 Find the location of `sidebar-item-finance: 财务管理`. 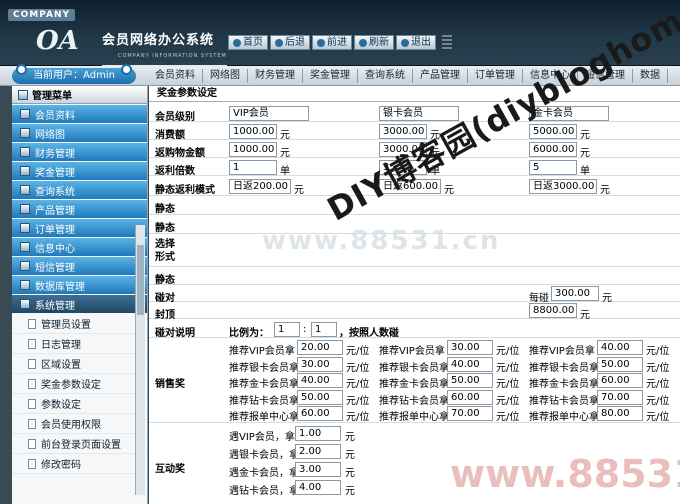

sidebar-item-finance: 财务管理 is located at coordinates (79, 152).